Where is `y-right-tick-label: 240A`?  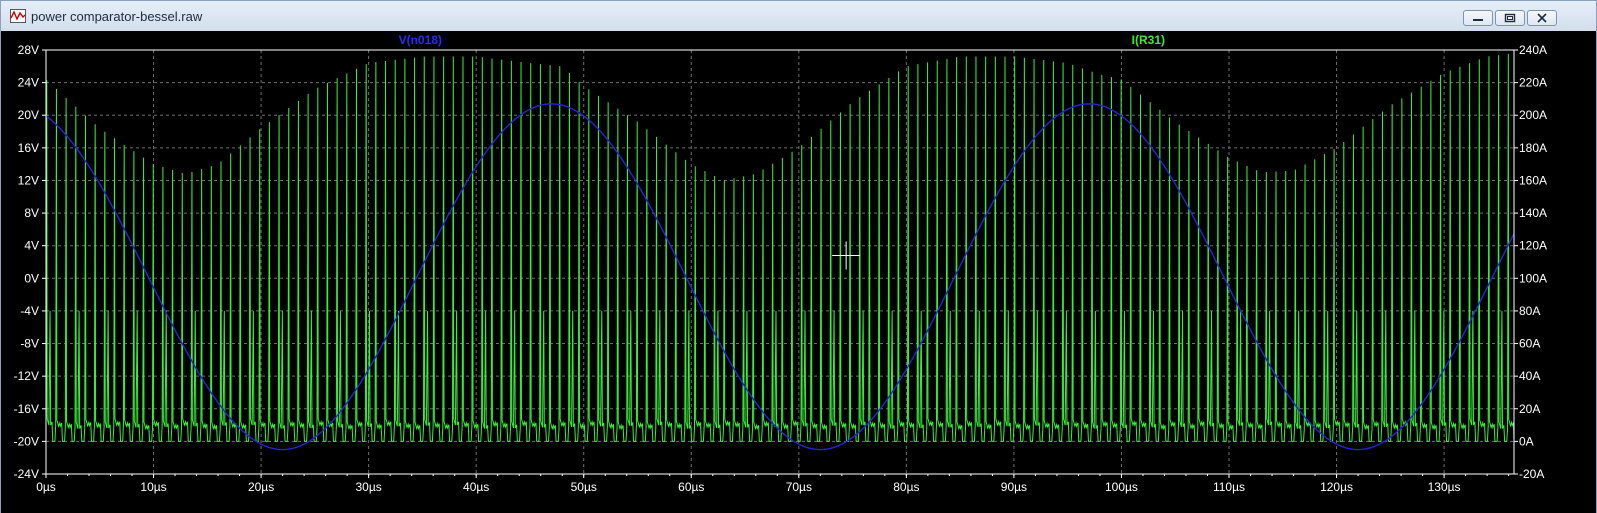 y-right-tick-label: 240A is located at coordinates (1533, 50).